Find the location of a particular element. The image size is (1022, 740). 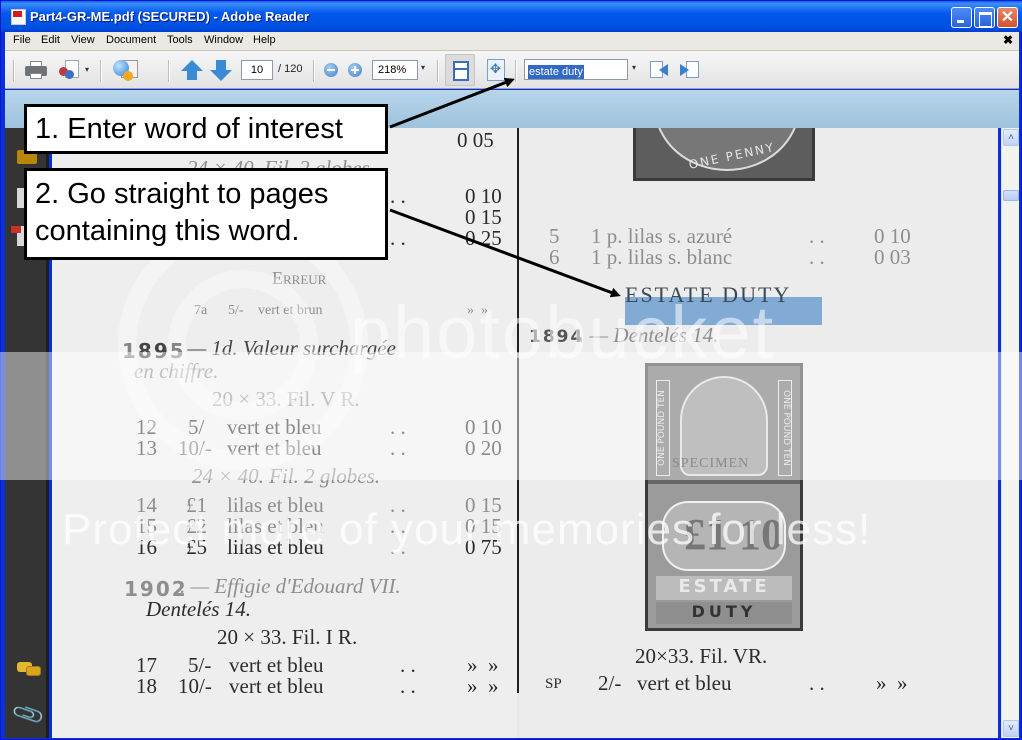

comments-icon is located at coordinates (29, 671).